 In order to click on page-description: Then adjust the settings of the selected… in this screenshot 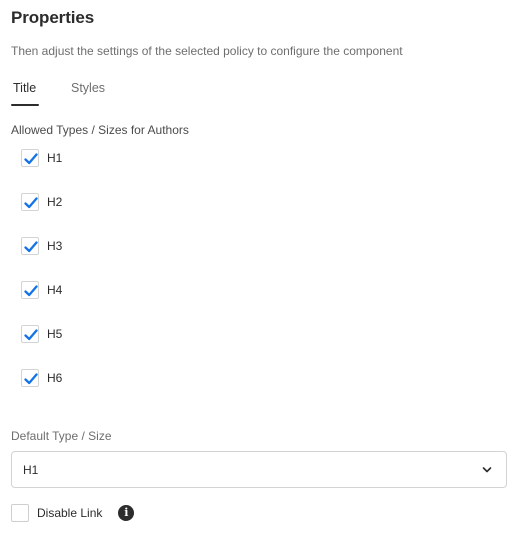, I will do `click(207, 51)`.